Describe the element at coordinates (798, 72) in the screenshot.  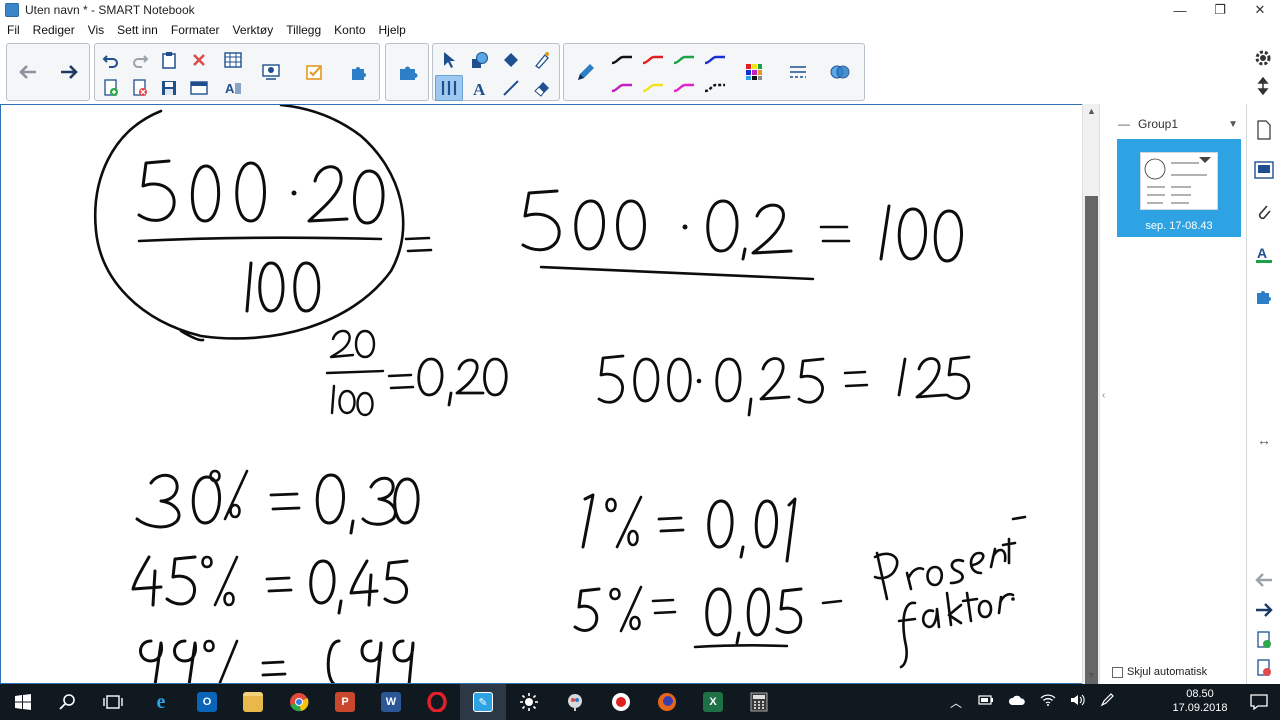
I see `line-style-icon` at that location.